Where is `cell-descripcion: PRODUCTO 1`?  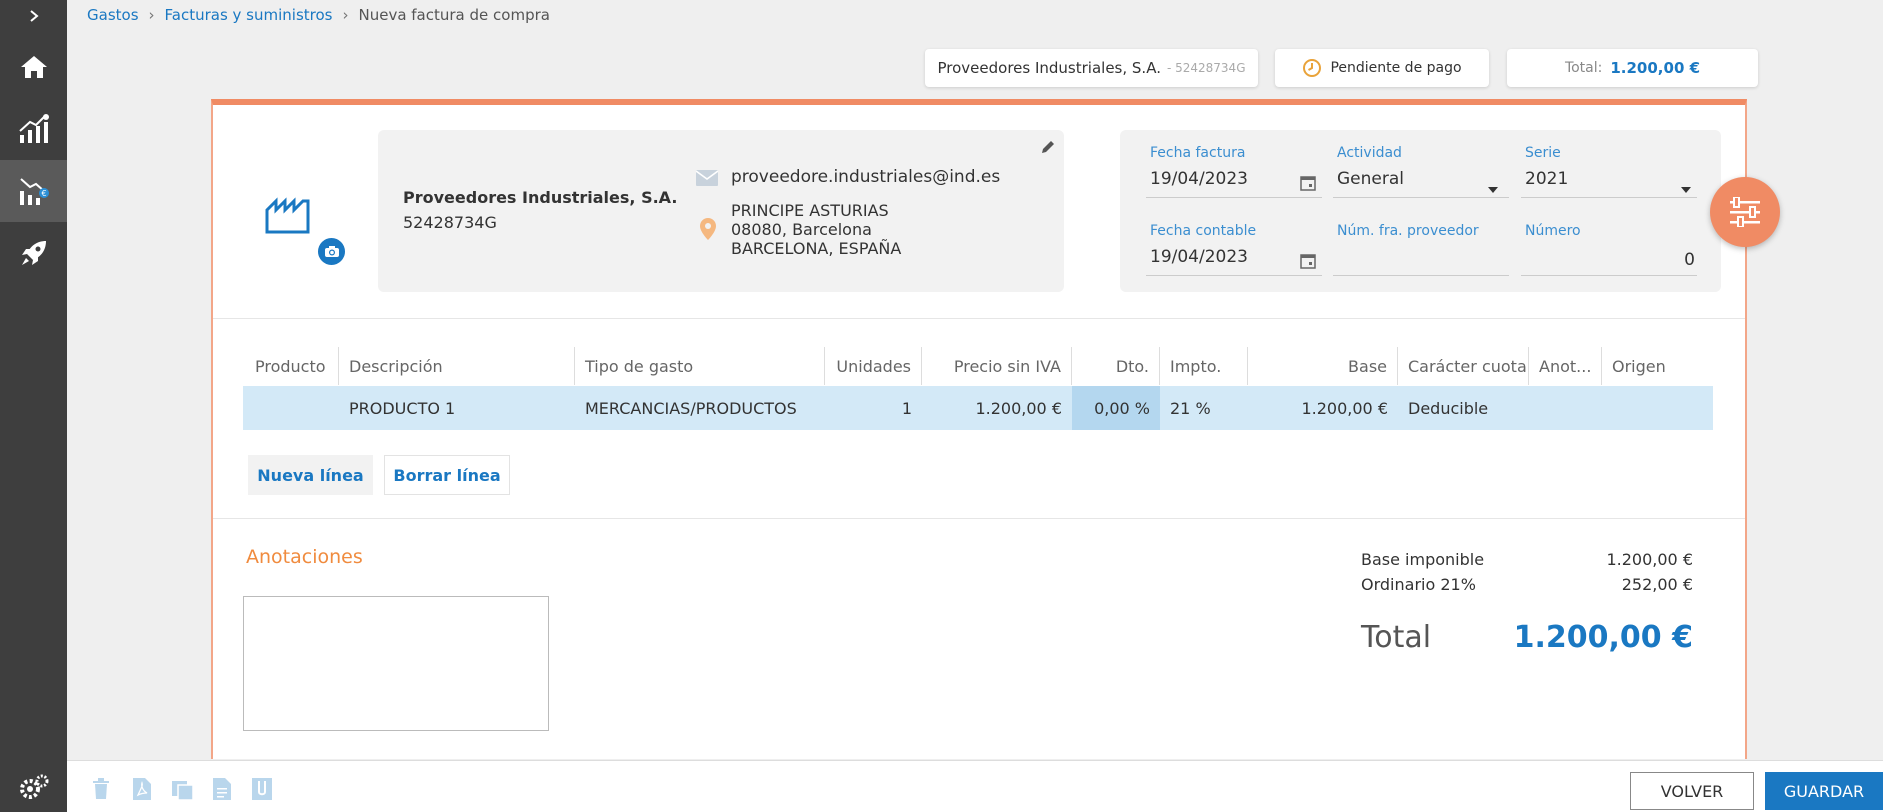
cell-descripcion: PRODUCTO 1 is located at coordinates (457, 408).